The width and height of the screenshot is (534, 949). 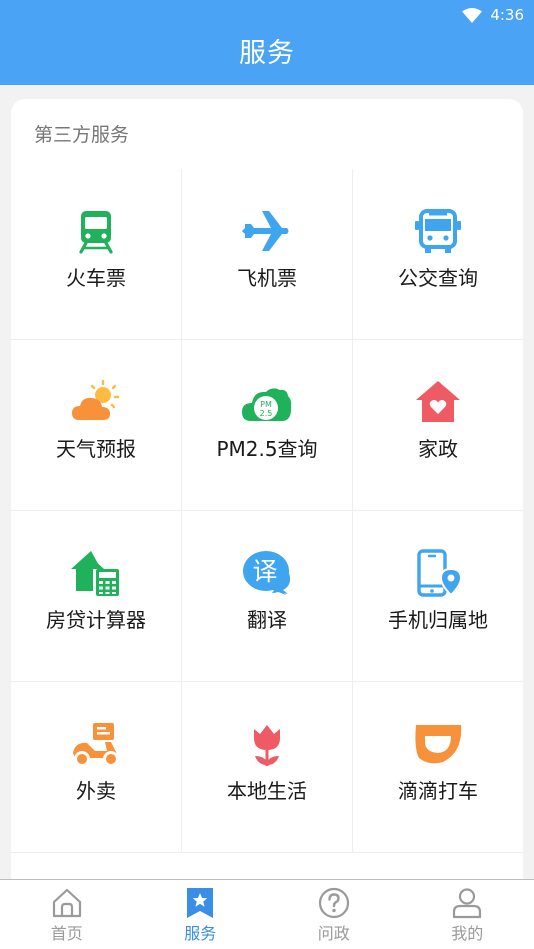 I want to click on tab-inquiry: 问政, so click(x=334, y=914).